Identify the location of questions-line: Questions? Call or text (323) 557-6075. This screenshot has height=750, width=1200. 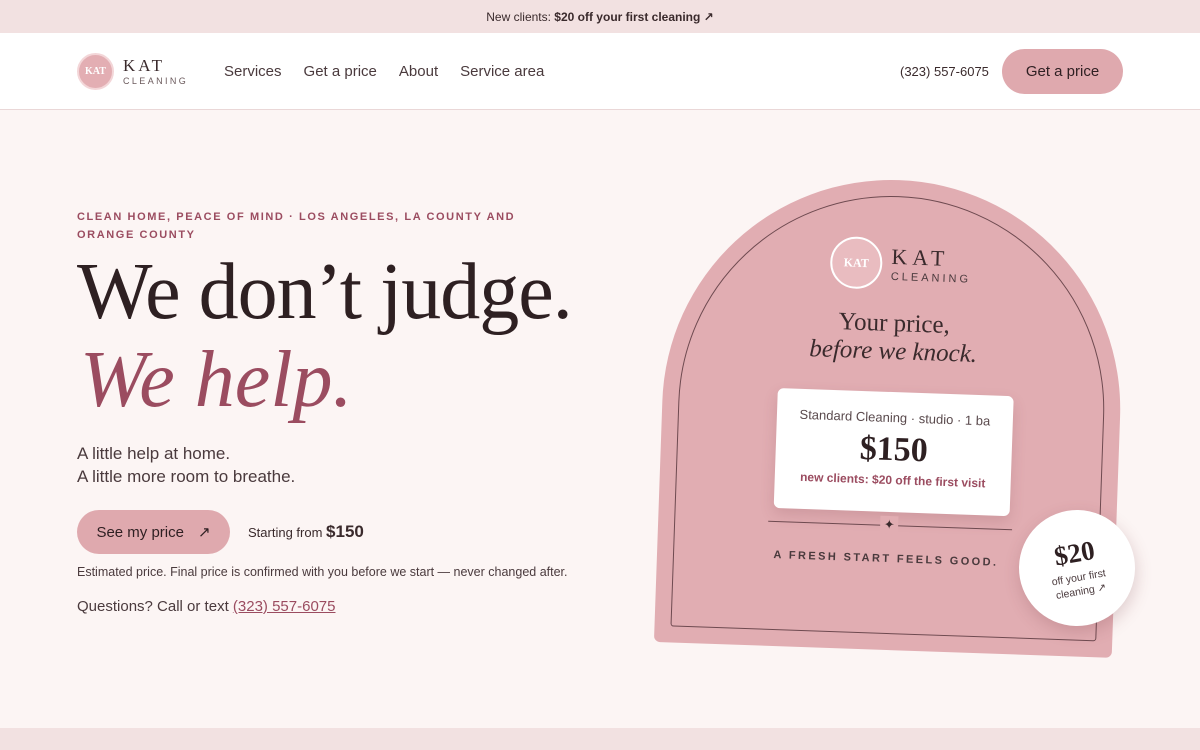
(206, 606).